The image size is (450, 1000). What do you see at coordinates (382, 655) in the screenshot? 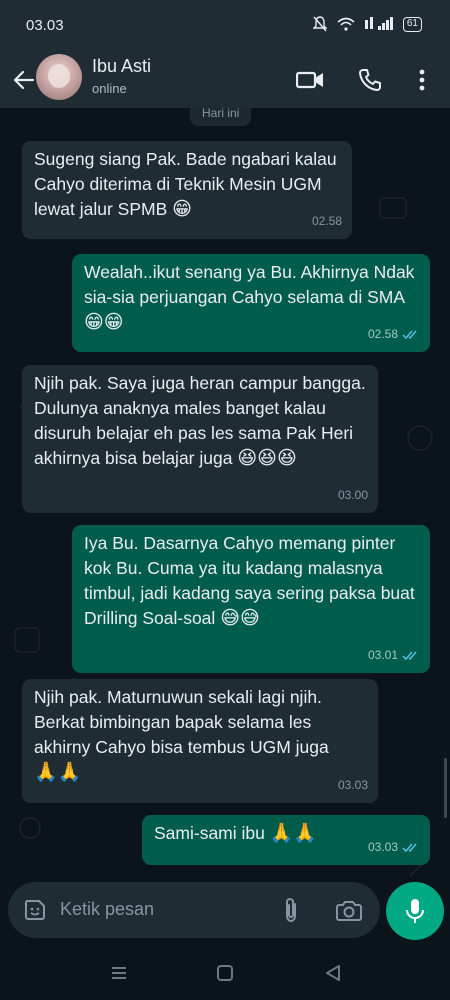
I see `message-time: 03.01` at bounding box center [382, 655].